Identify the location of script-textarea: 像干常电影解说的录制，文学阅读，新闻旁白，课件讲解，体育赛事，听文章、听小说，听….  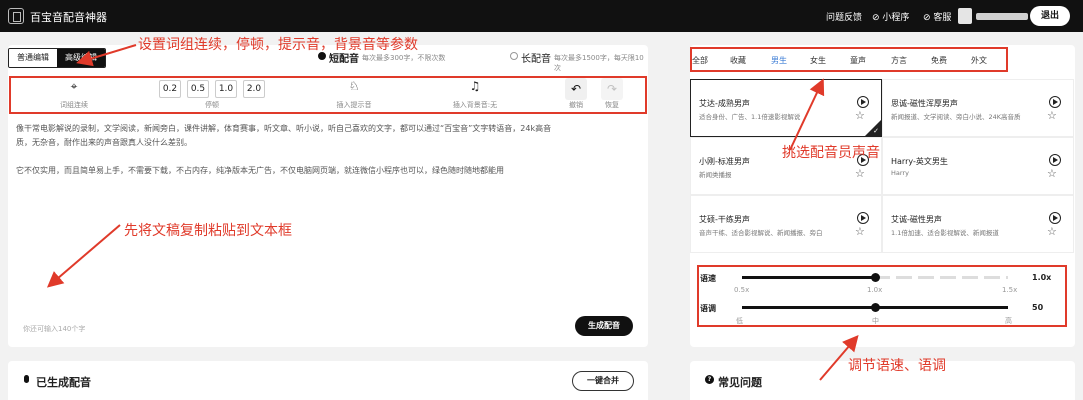
(328, 150).